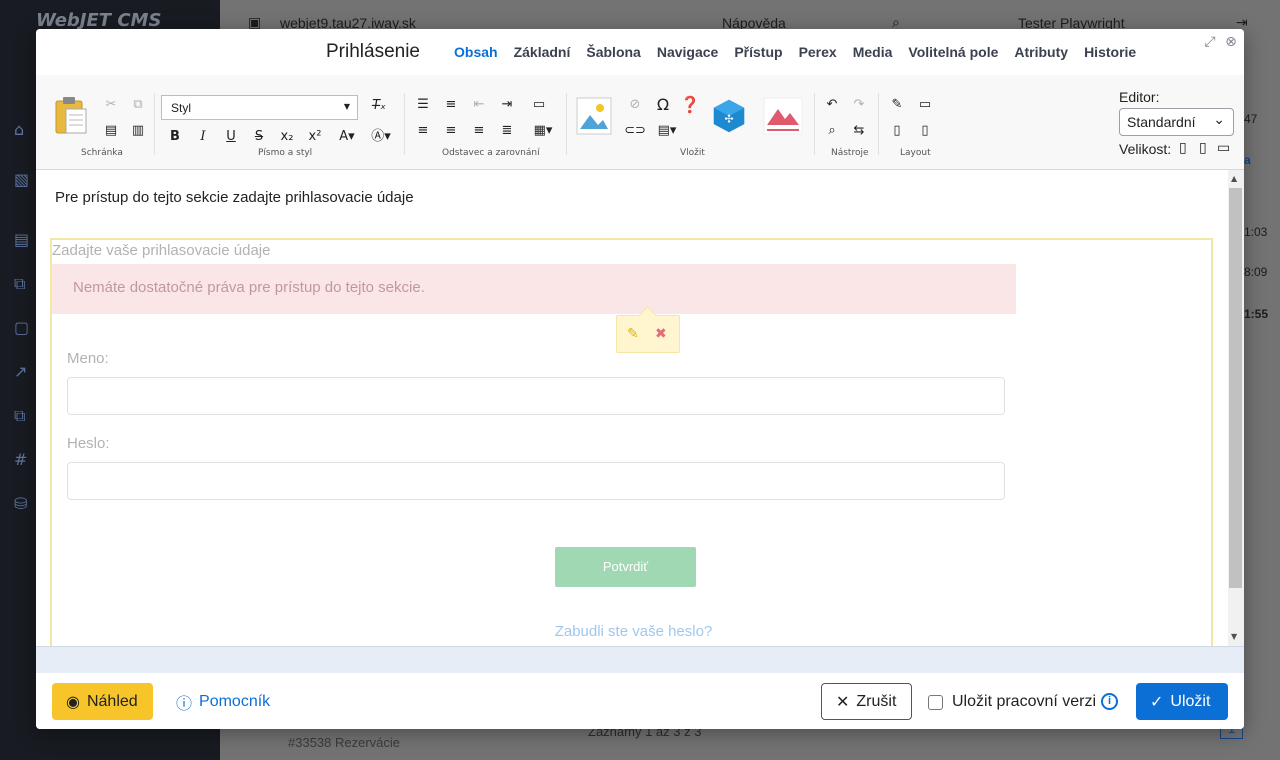 The height and width of the screenshot is (760, 1280). What do you see at coordinates (897, 131) in the screenshot?
I see `tablet-icon: ▯` at bounding box center [897, 131].